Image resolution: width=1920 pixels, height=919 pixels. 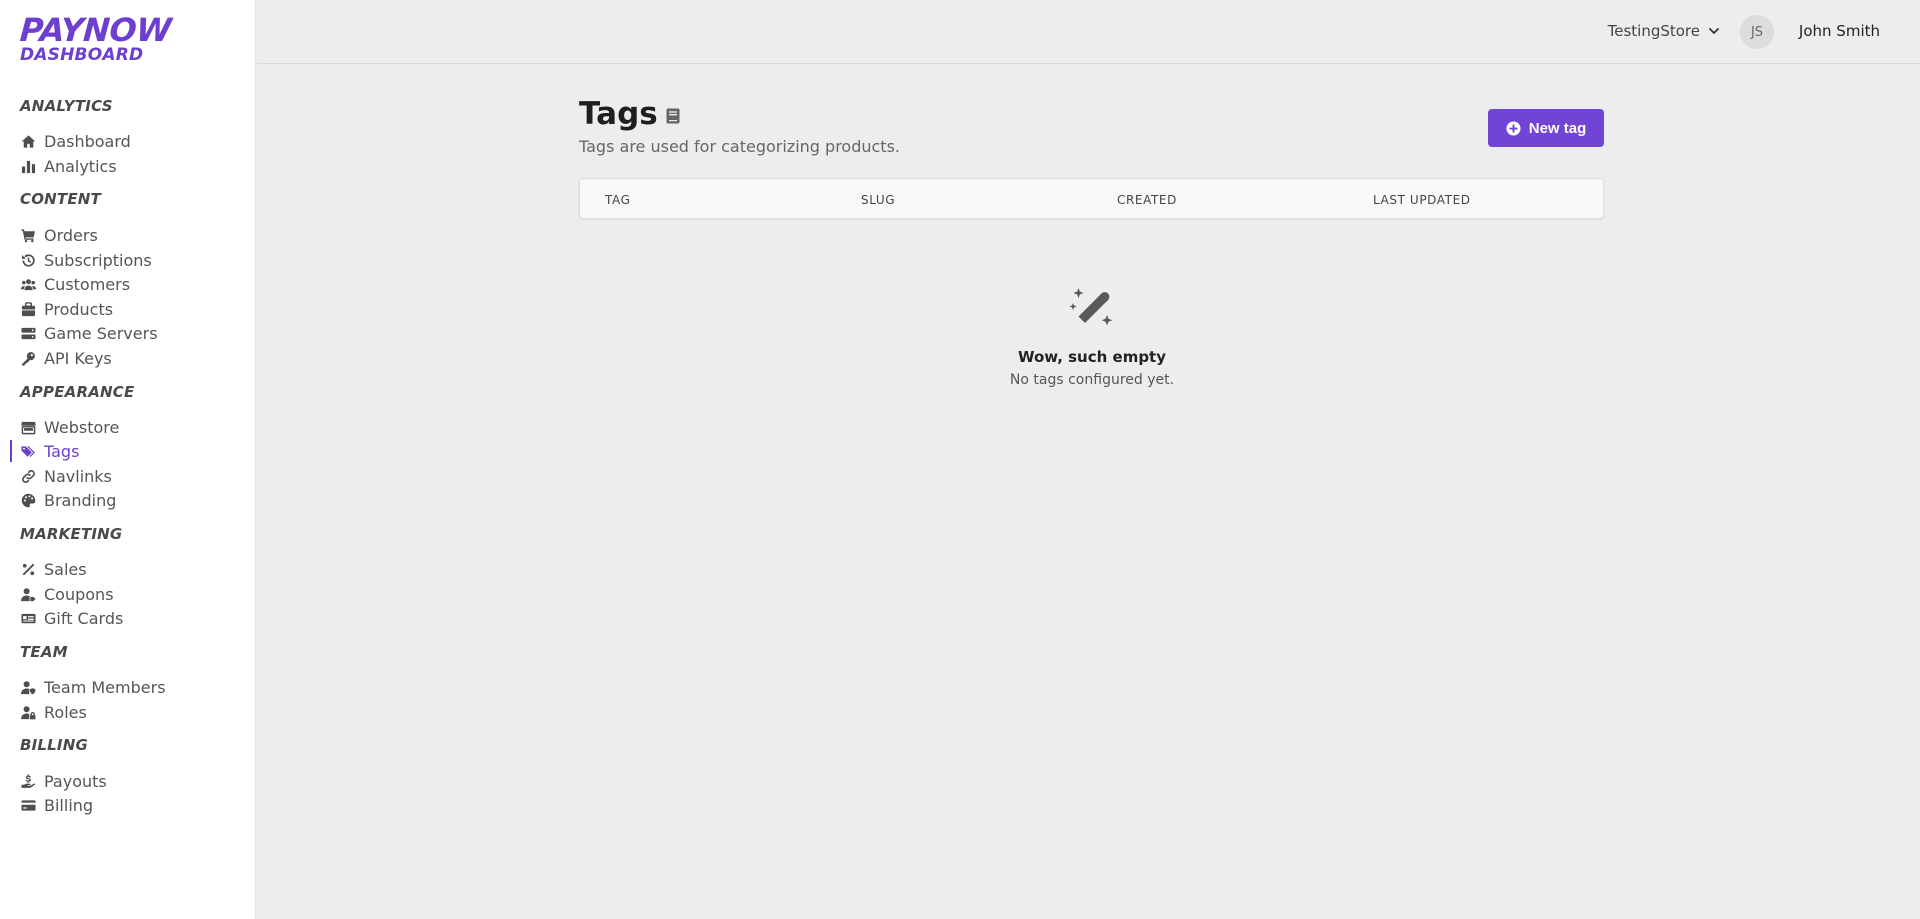 I want to click on sidebar-item-label: Orders, so click(x=71, y=235).